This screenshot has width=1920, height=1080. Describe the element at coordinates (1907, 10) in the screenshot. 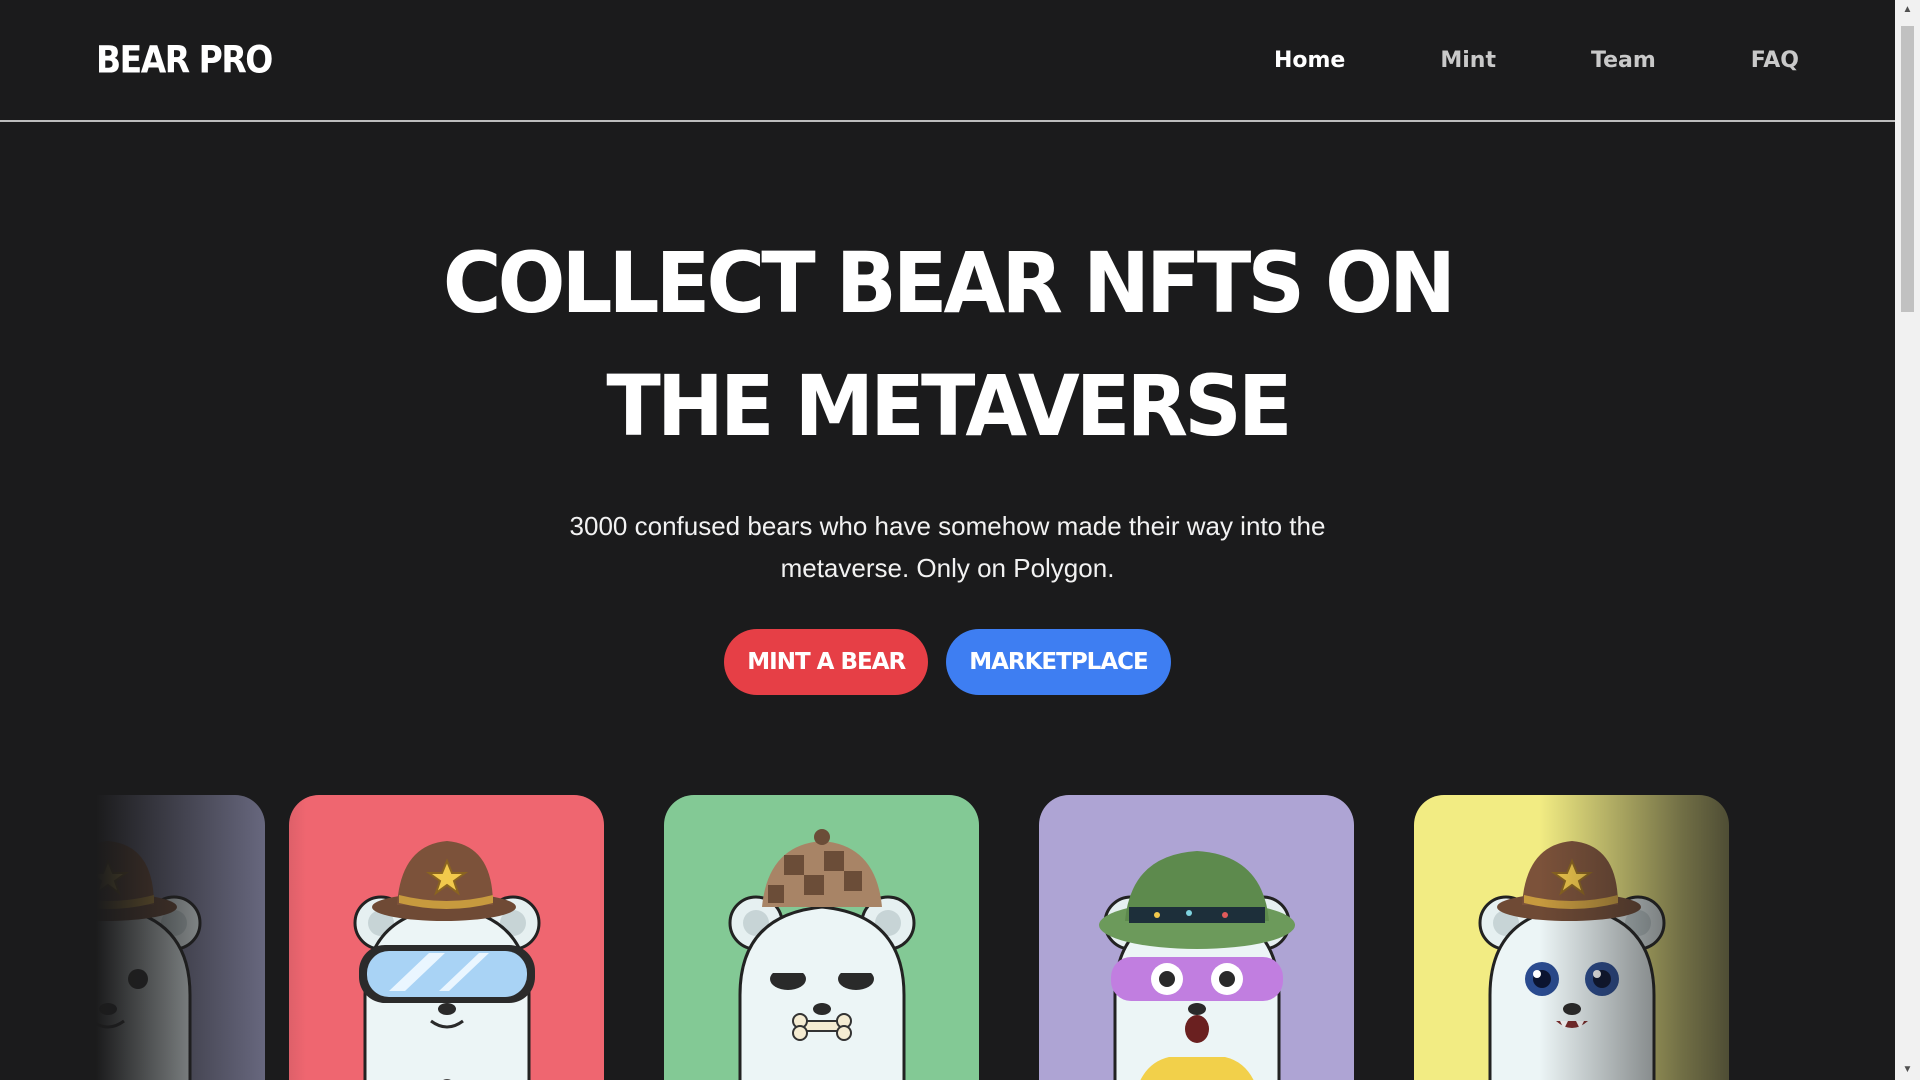

I see `scroll-up-arrow-icon: ▲` at that location.